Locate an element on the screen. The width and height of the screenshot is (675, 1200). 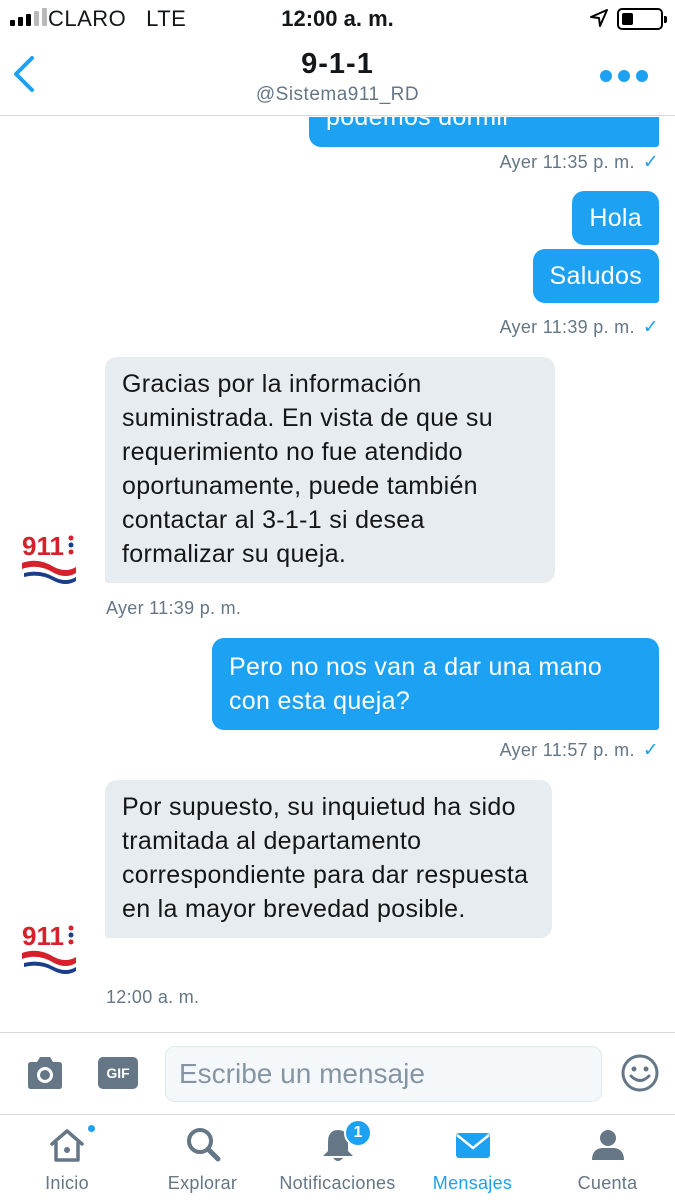
outgoing-message: Saludos is located at coordinates (595, 276).